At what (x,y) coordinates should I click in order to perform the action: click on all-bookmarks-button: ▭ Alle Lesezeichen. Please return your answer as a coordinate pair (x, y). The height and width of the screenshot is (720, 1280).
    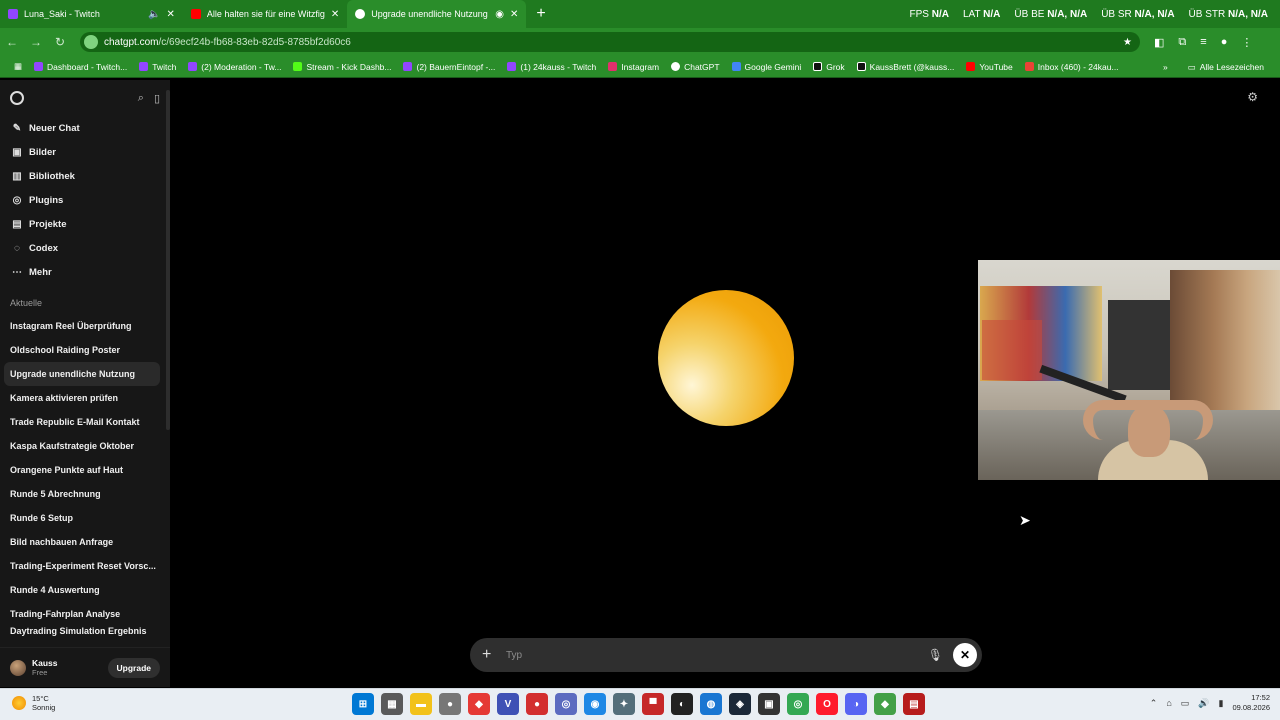
    Looking at the image, I should click on (1226, 67).